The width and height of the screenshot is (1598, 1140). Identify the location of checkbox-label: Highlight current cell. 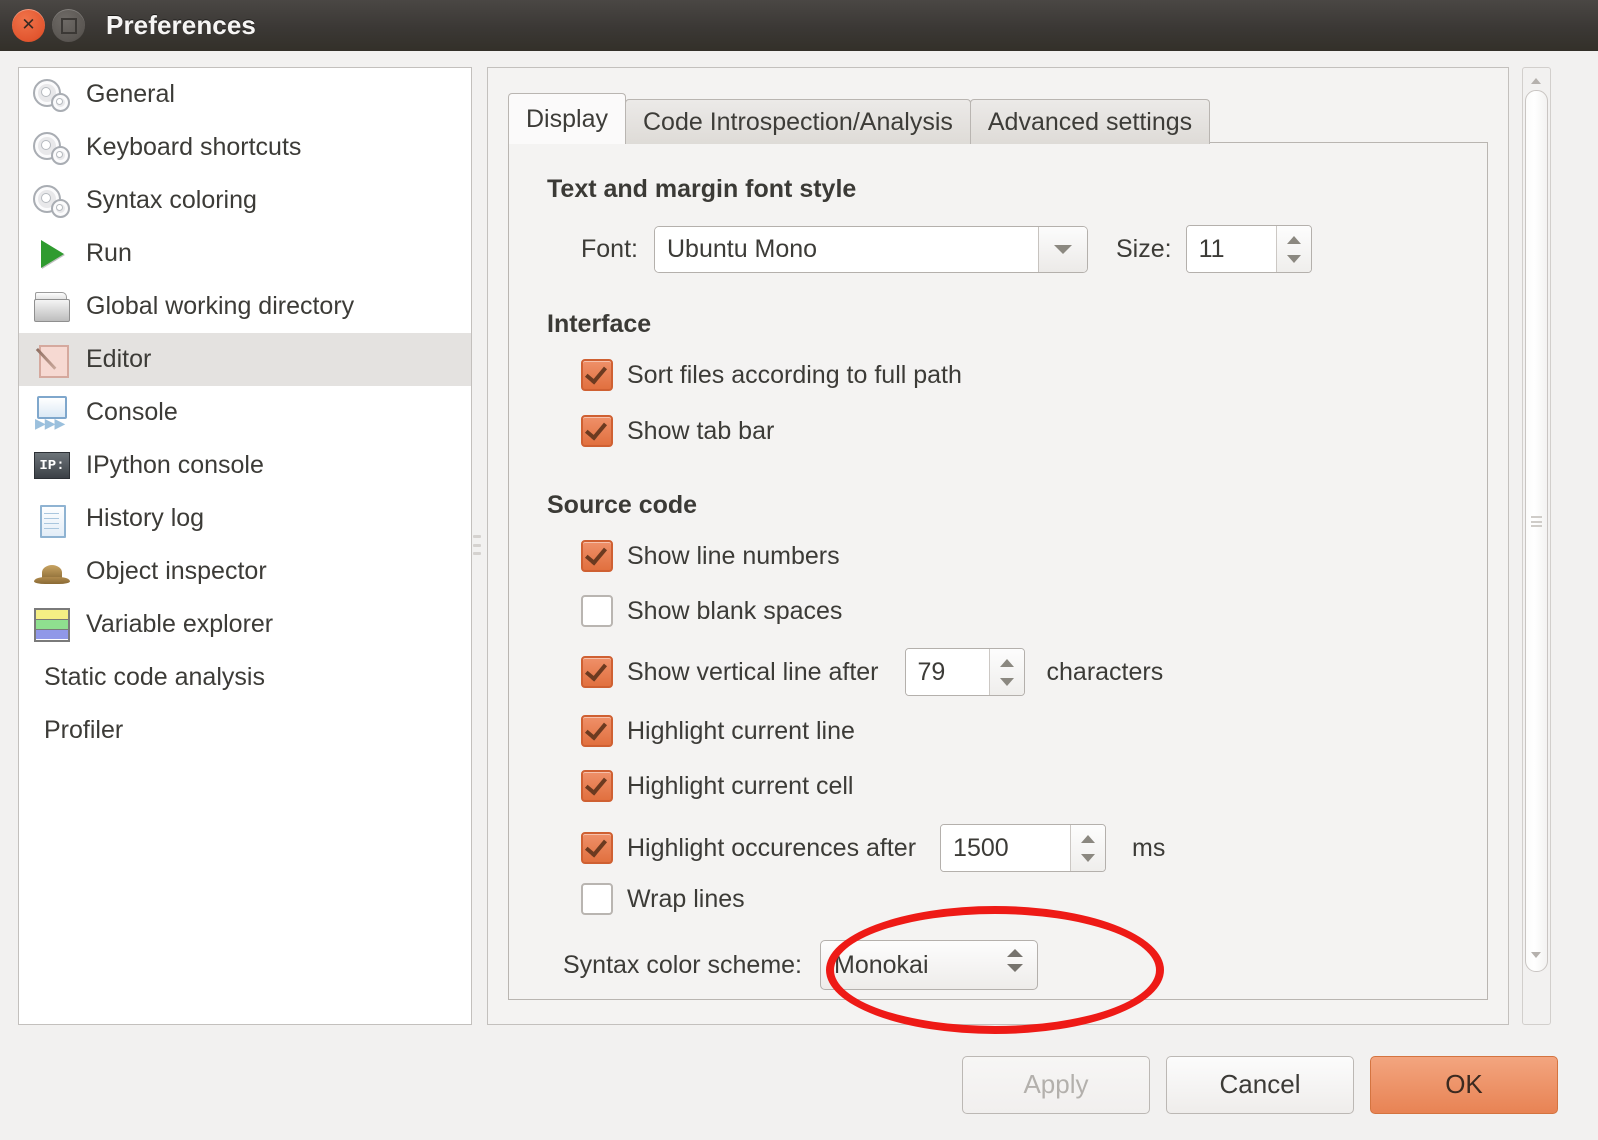
(740, 785).